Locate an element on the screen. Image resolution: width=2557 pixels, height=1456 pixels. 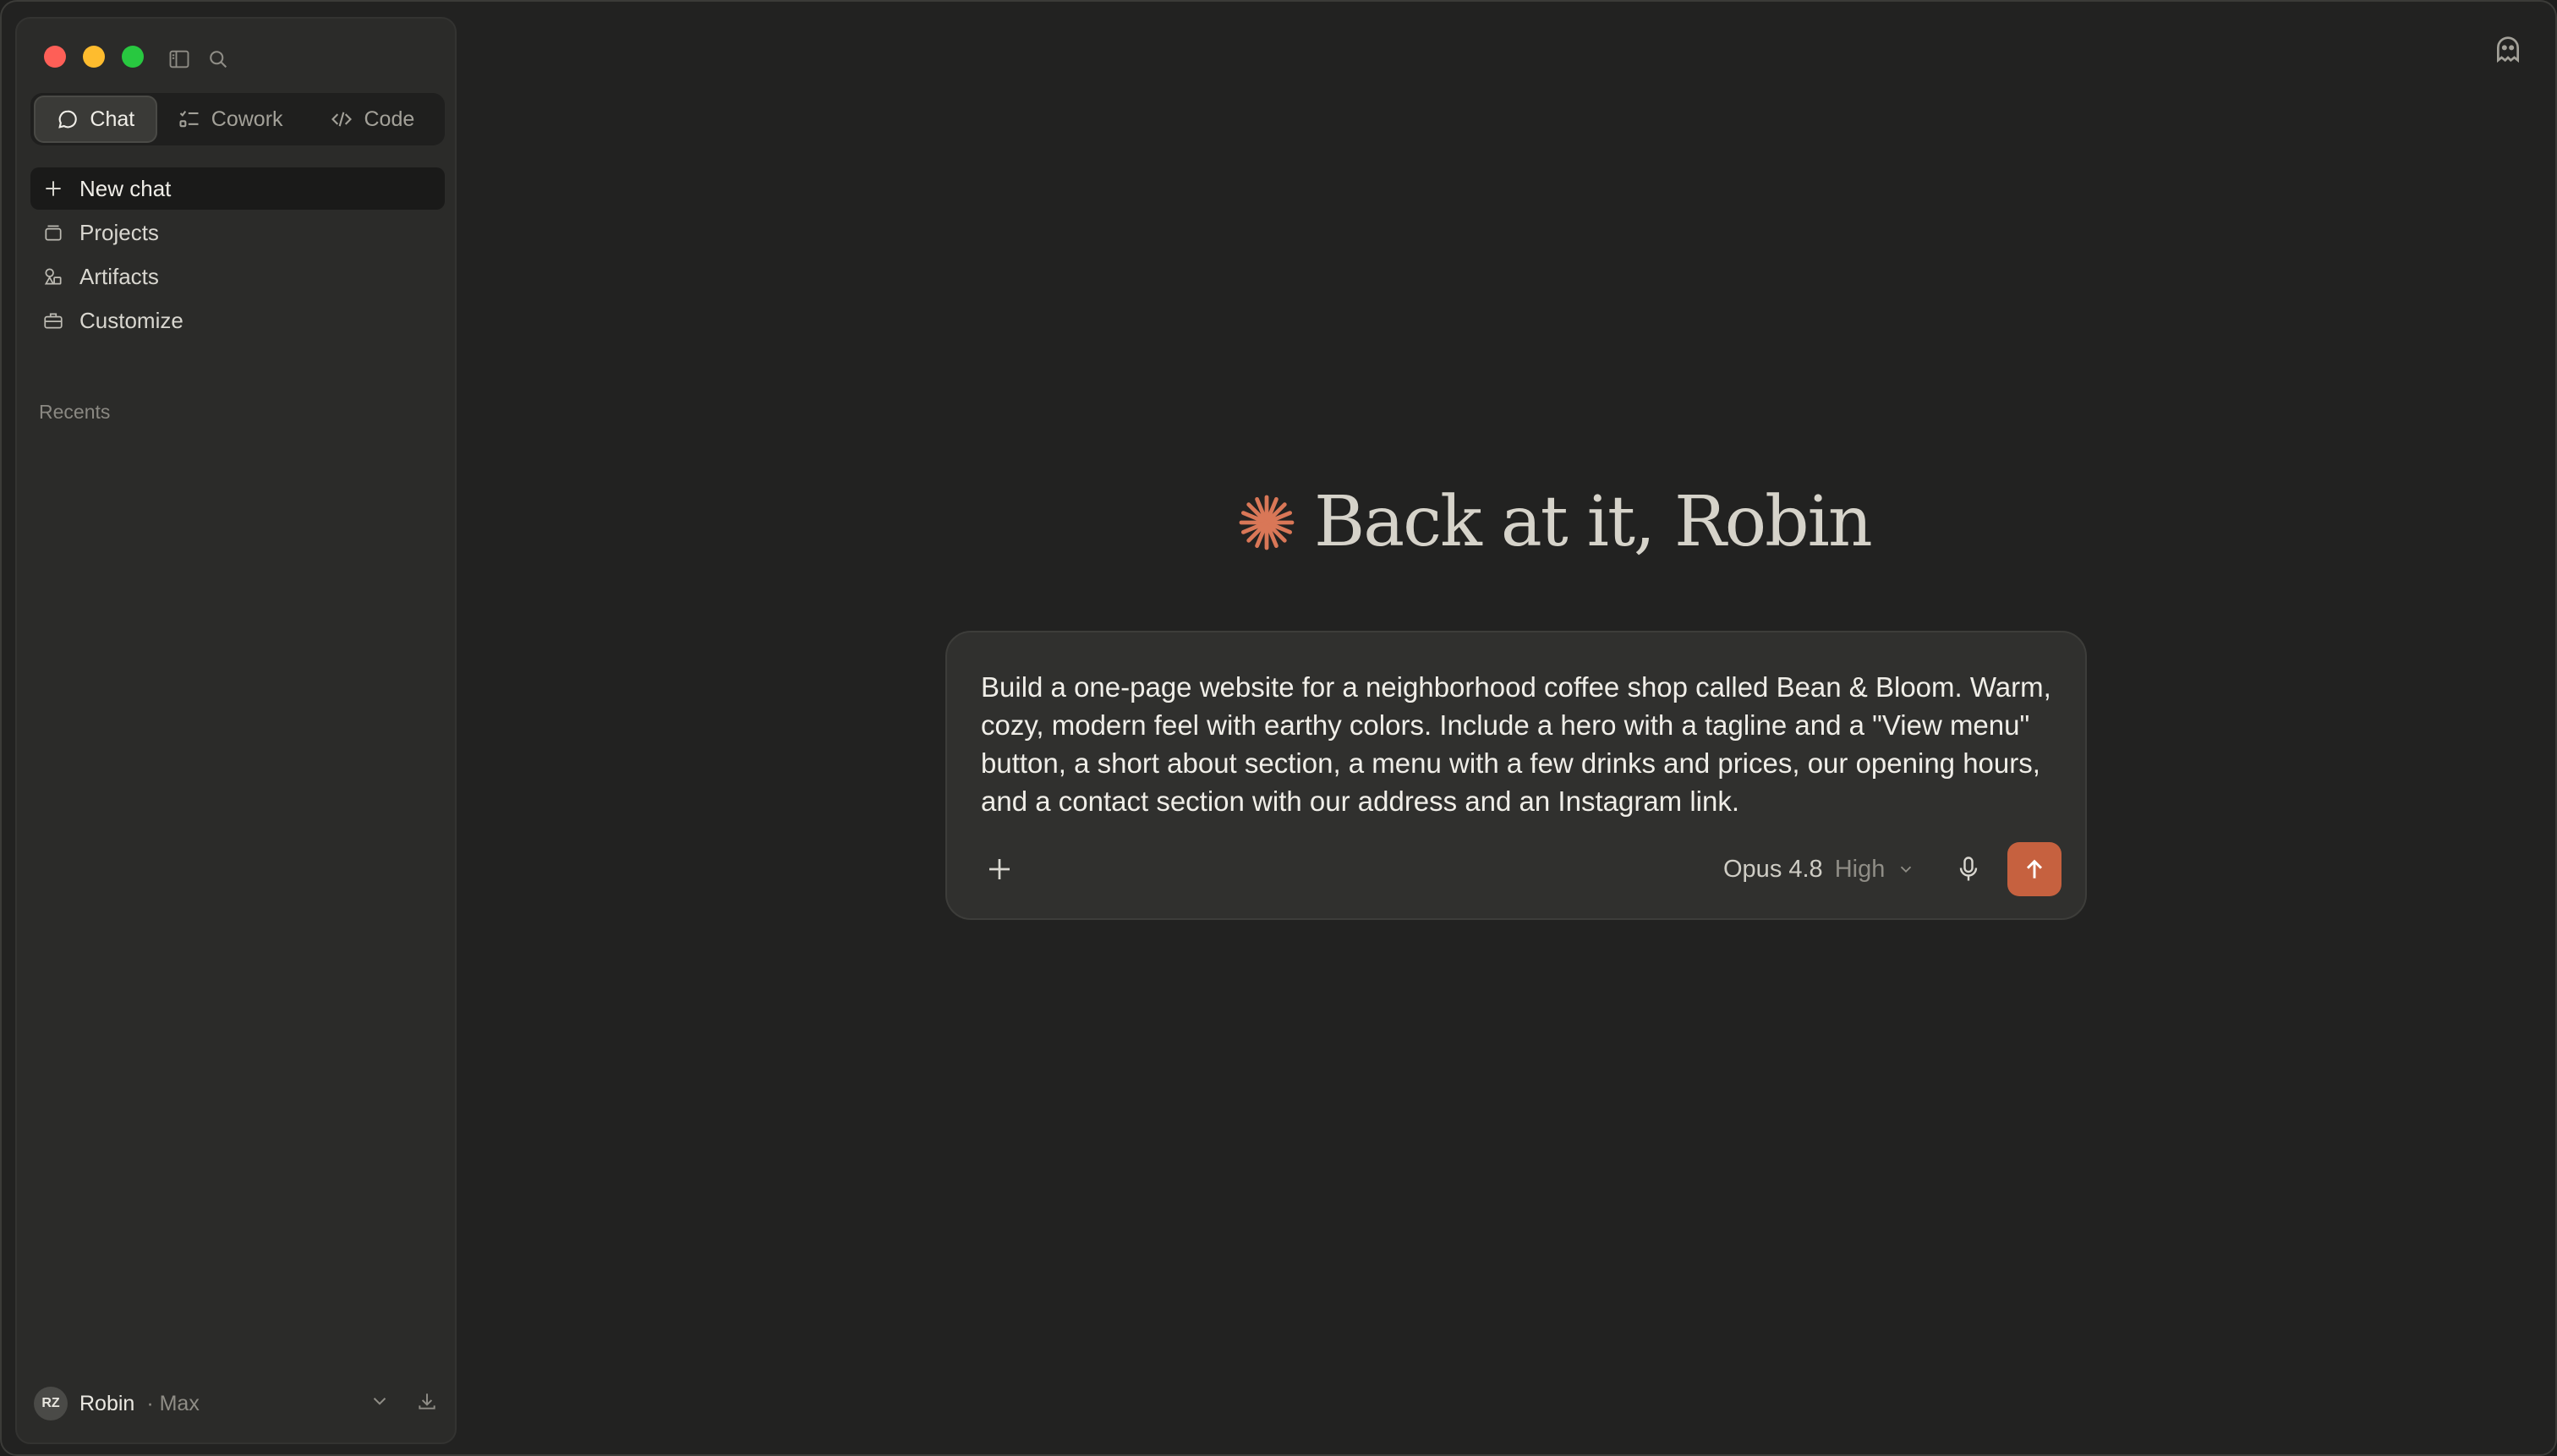
projects-icon is located at coordinates (53, 233).